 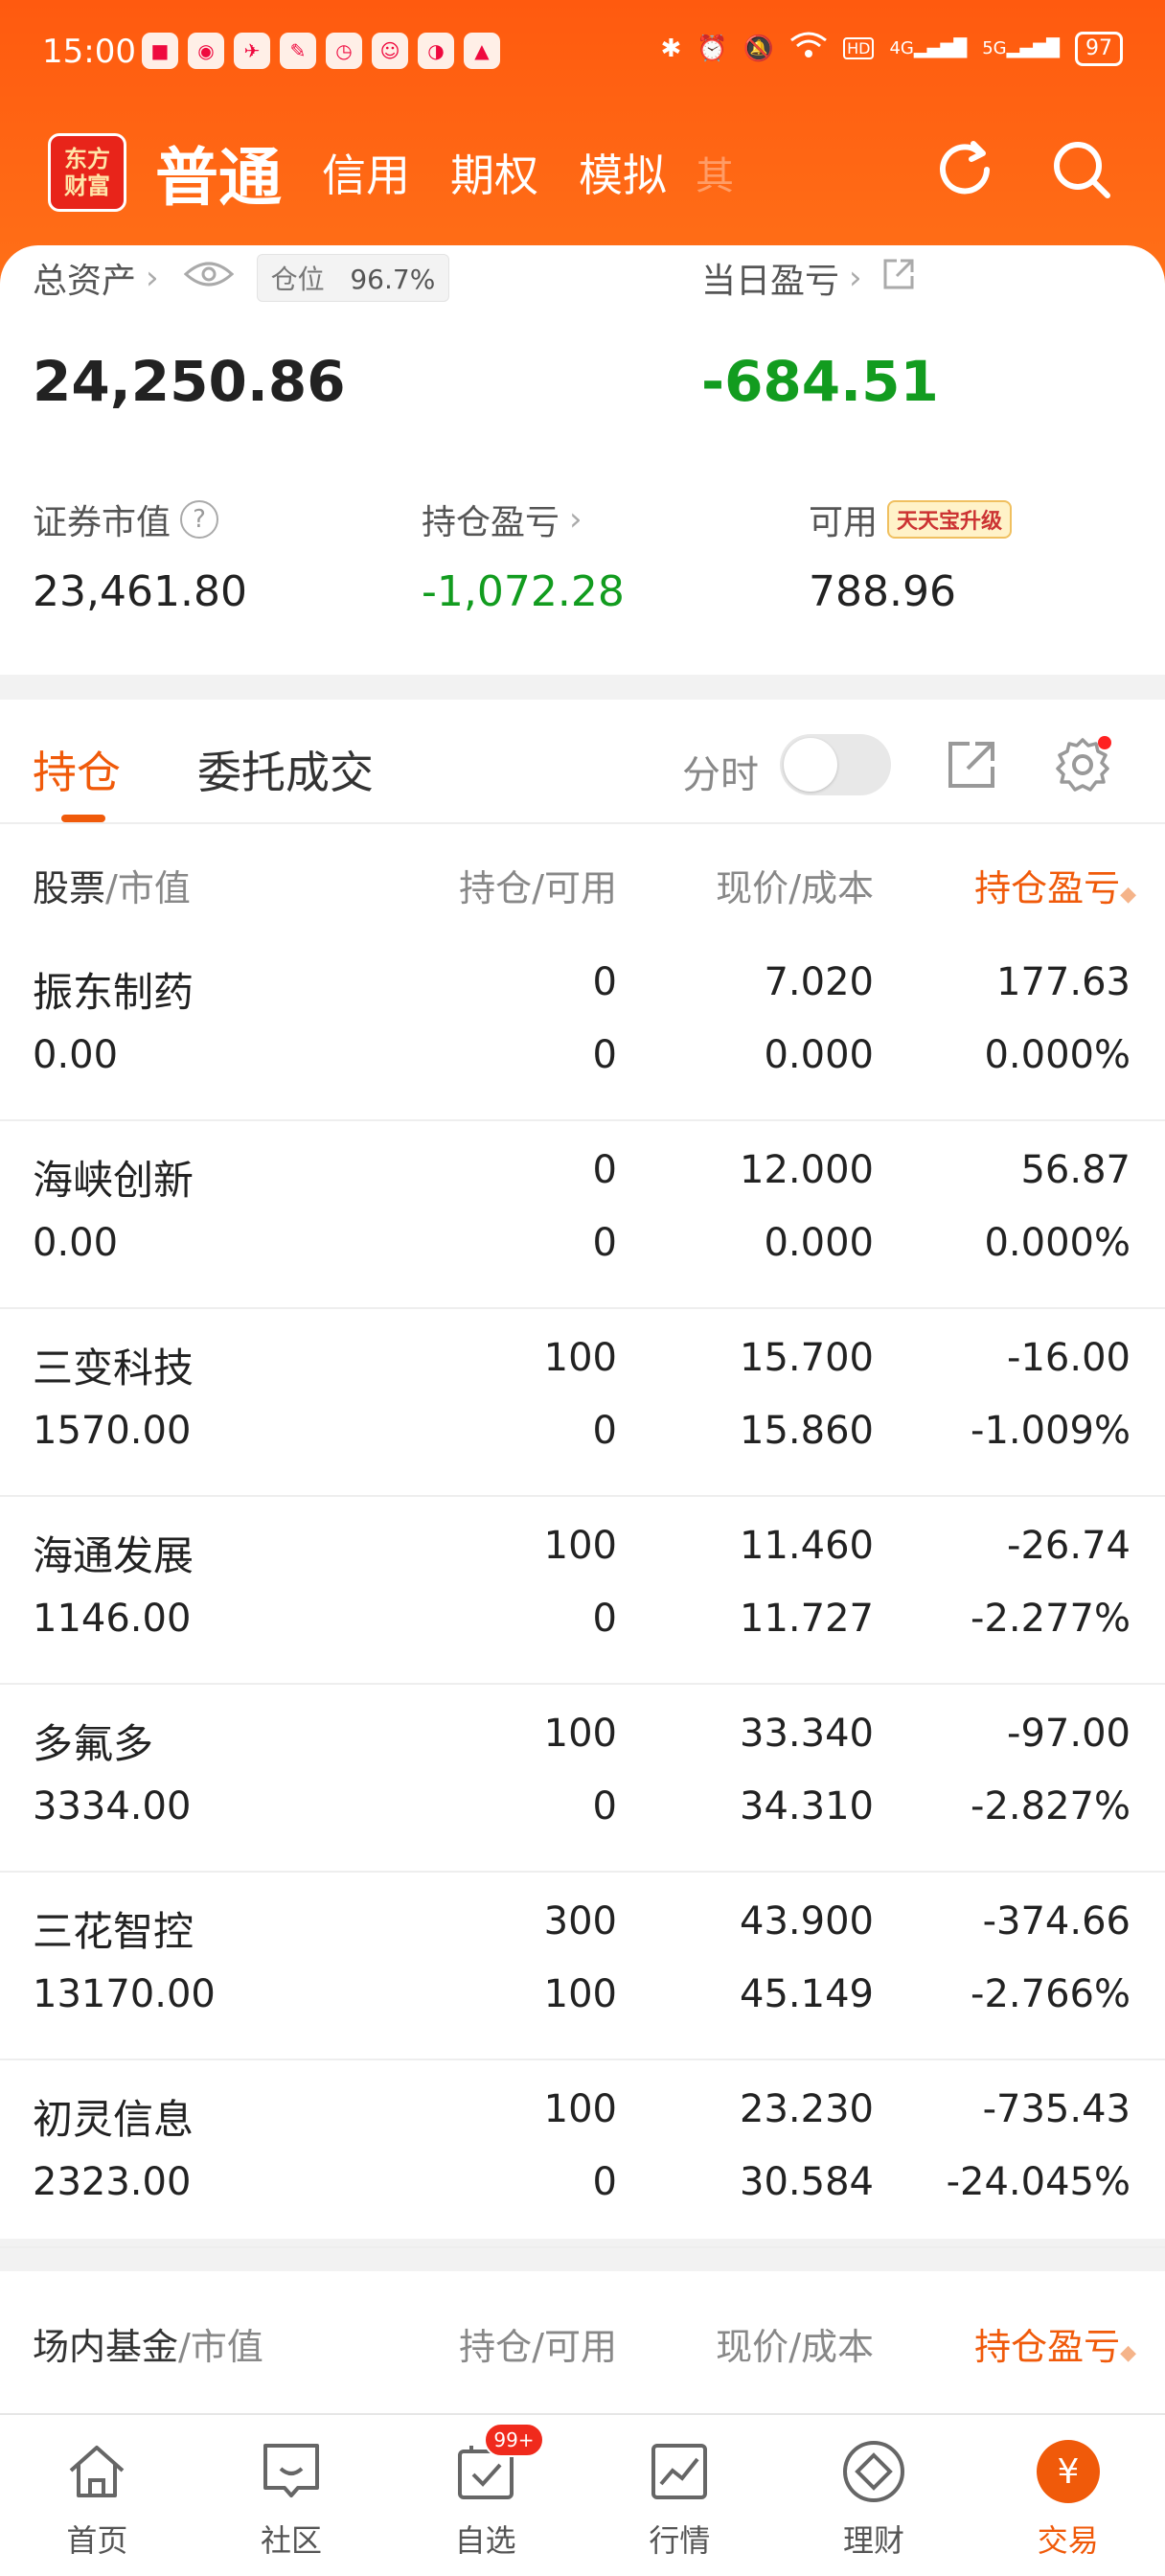 What do you see at coordinates (494, 172) in the screenshot?
I see `tab-options: 期权` at bounding box center [494, 172].